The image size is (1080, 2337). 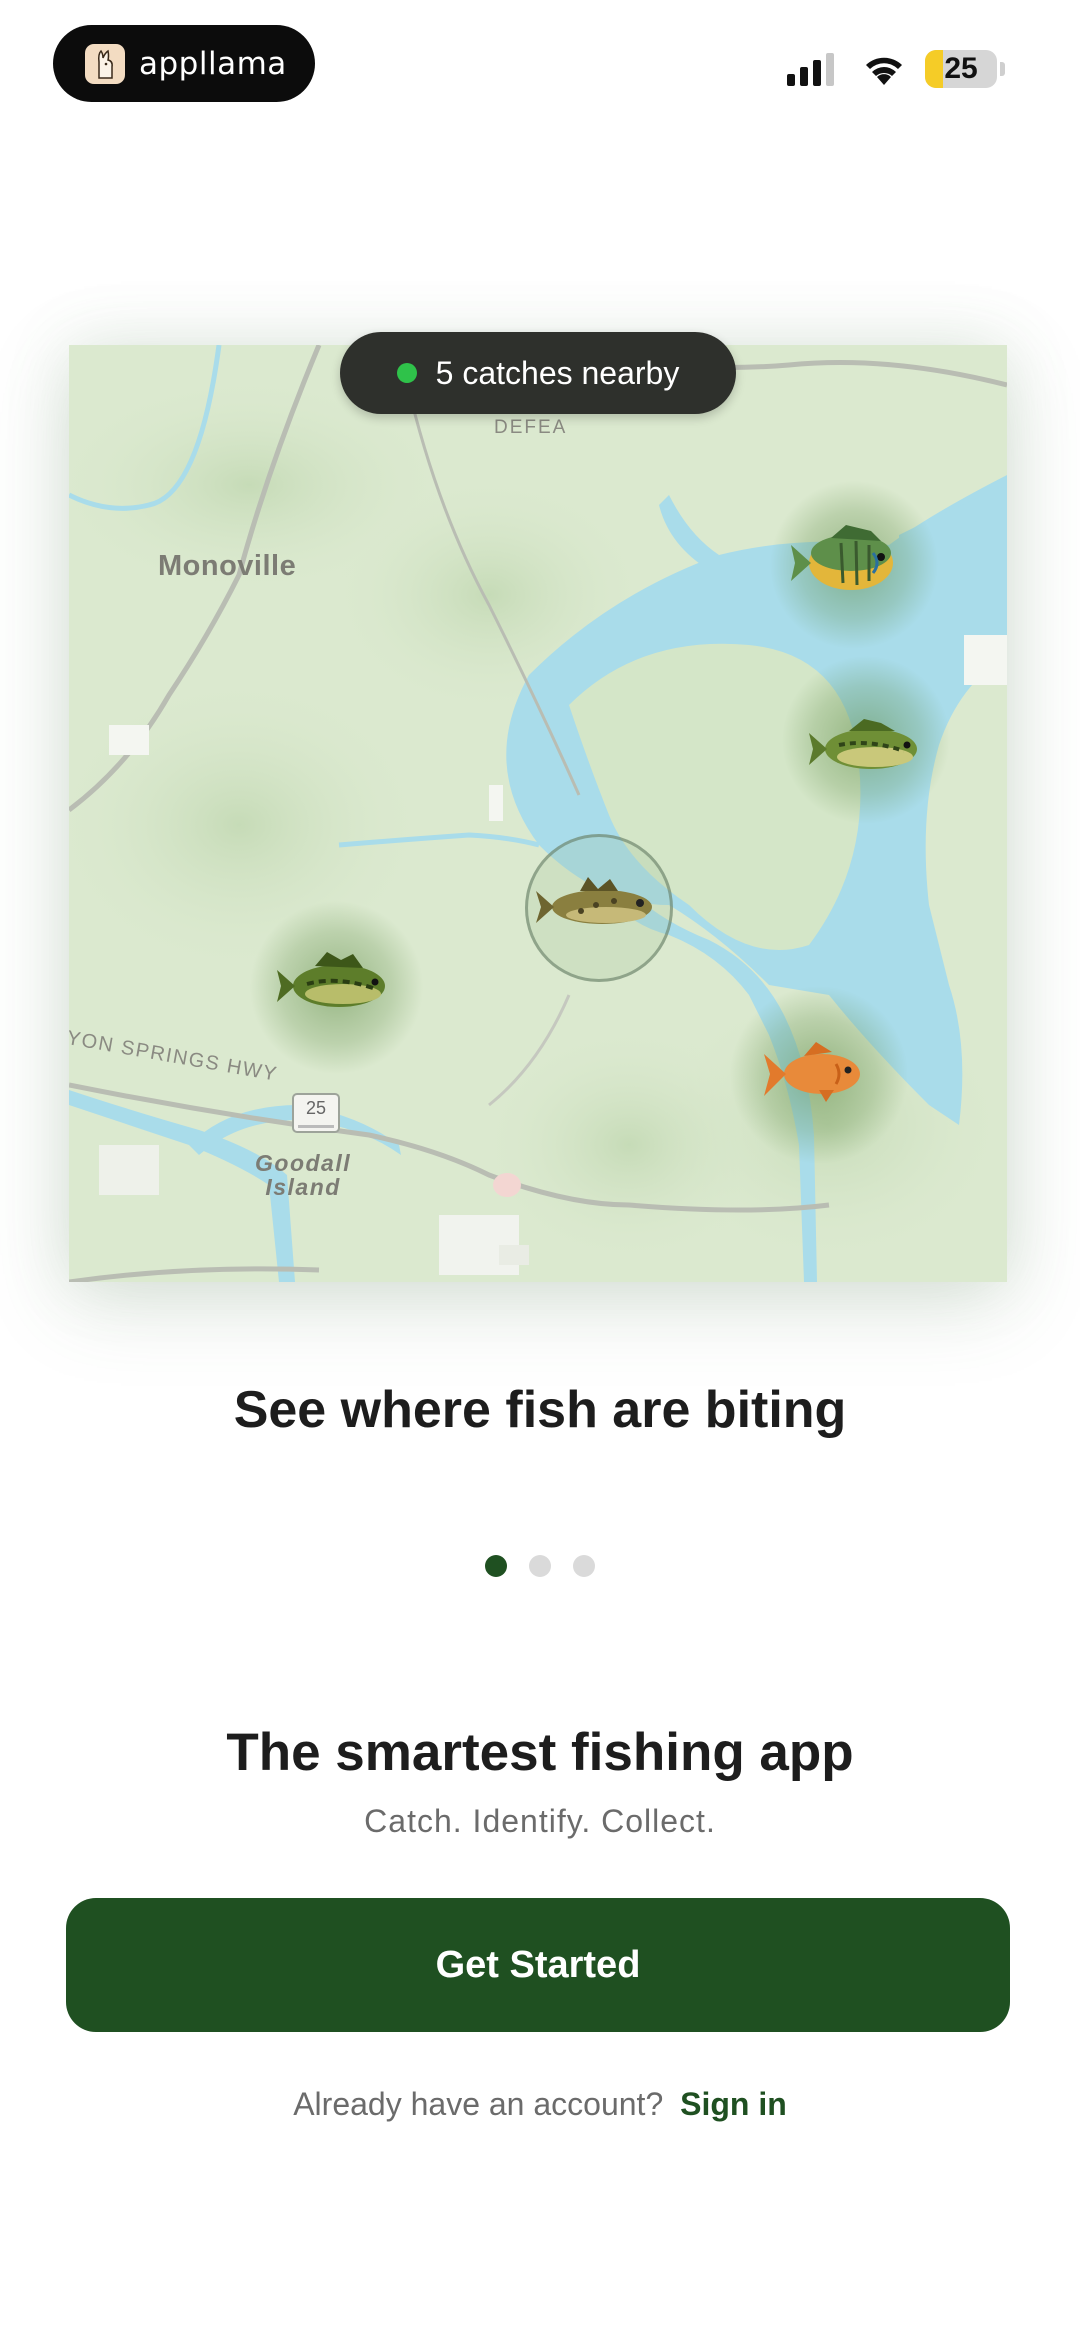 I want to click on cellular-signal-icon, so click(x=813, y=69).